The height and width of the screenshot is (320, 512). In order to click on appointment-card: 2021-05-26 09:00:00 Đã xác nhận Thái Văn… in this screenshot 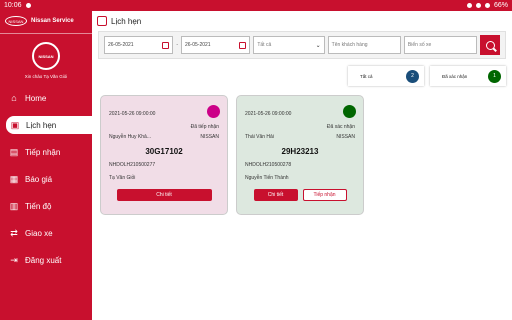, I will do `click(300, 155)`.